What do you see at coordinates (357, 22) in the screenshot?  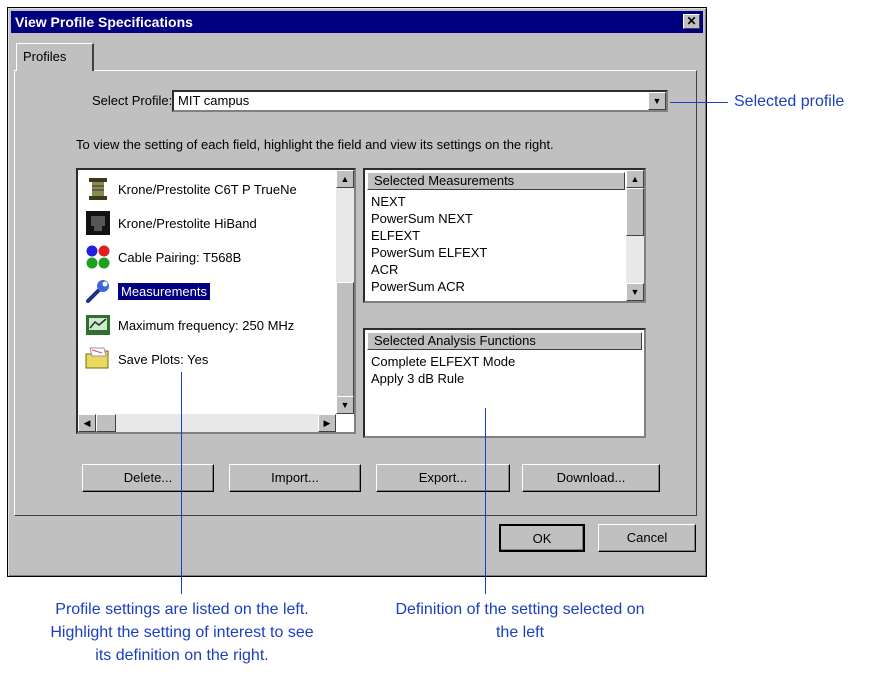 I see `title-bar: View Profile Specifications ✕` at bounding box center [357, 22].